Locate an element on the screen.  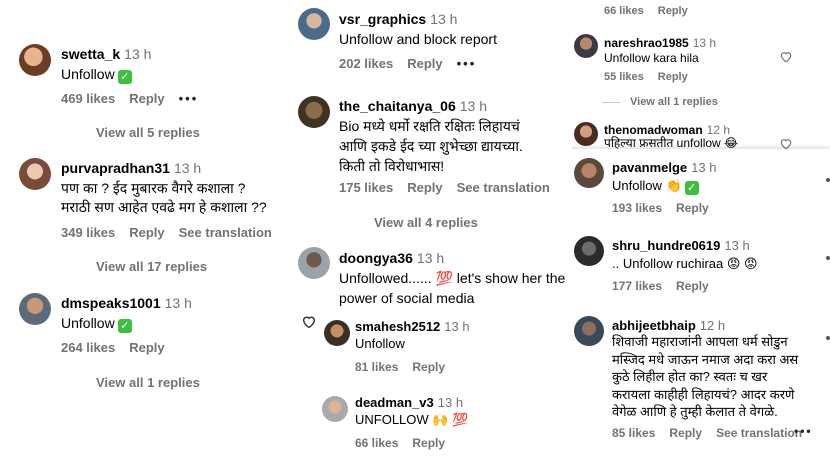
reply-actions: 55 likes Reply is located at coordinates (653, 77).